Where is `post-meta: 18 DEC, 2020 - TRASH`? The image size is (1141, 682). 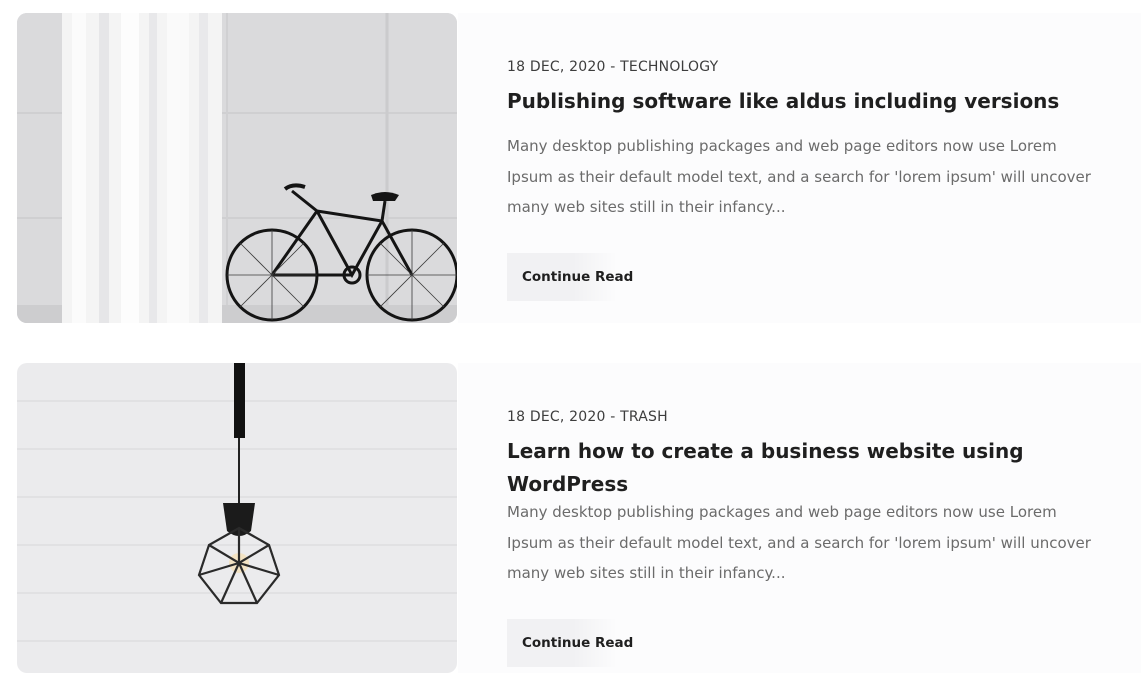
post-meta: 18 DEC, 2020 - TRASH is located at coordinates (587, 417).